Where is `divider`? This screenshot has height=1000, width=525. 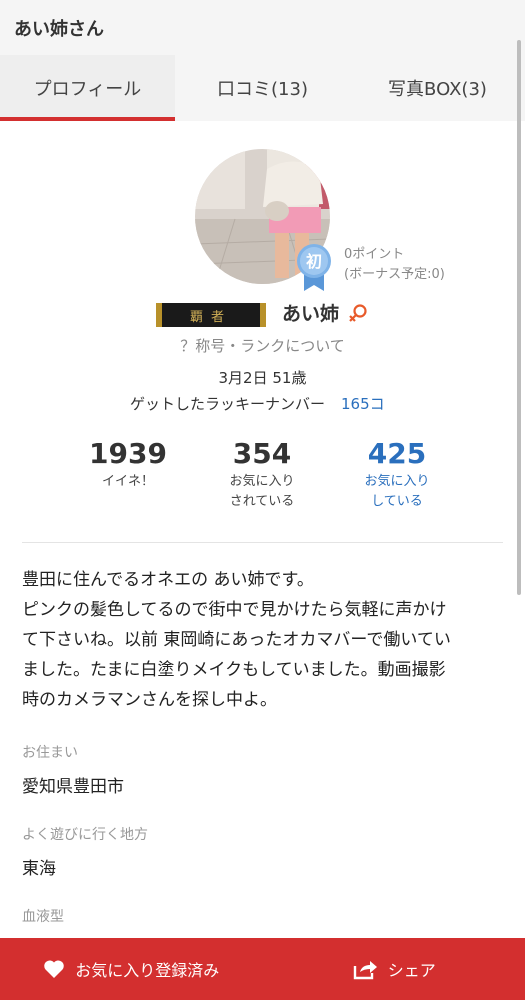
divider is located at coordinates (262, 542).